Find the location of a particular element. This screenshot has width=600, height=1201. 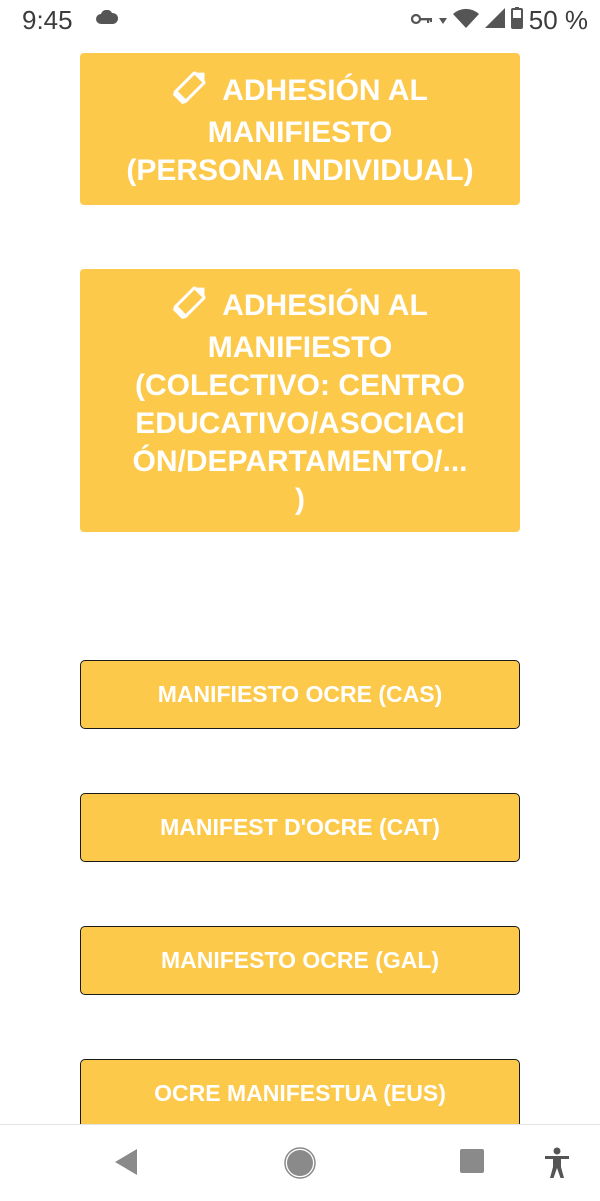

manifiesto-cas-button: MANIFIESTO OCRE (CAS) is located at coordinates (300, 694).